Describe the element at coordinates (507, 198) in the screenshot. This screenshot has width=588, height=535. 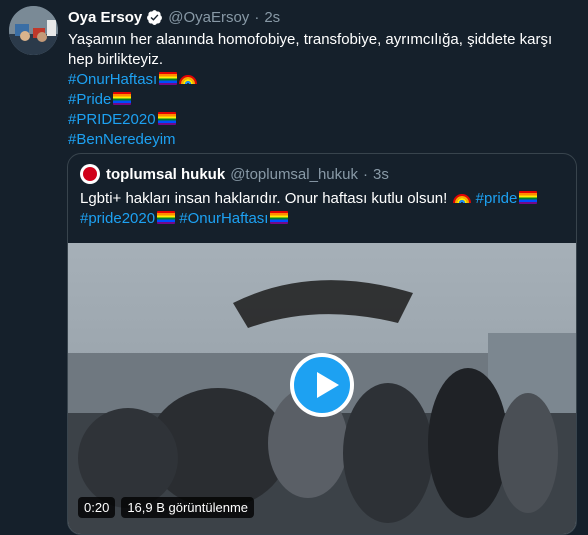
I see `hashtag-link: #pride` at that location.